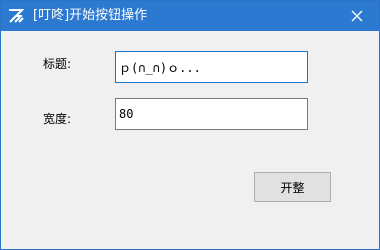  I want to click on close-icon, so click(357, 16).